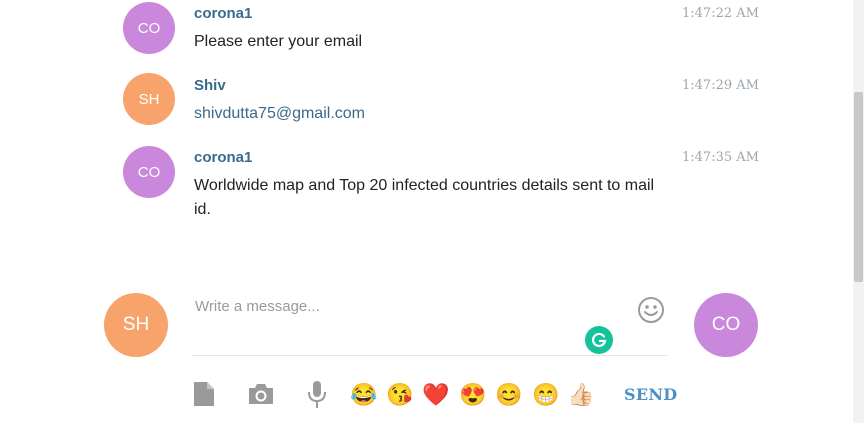 This screenshot has width=864, height=423. What do you see at coordinates (204, 396) in the screenshot?
I see `file-icon` at bounding box center [204, 396].